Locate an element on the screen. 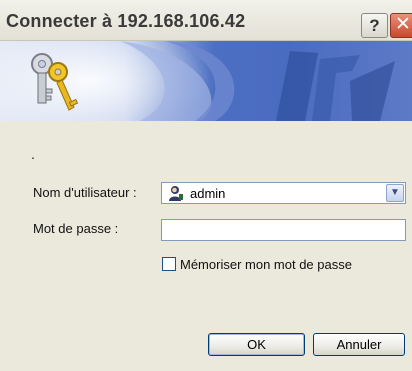  password-field is located at coordinates (283, 230).